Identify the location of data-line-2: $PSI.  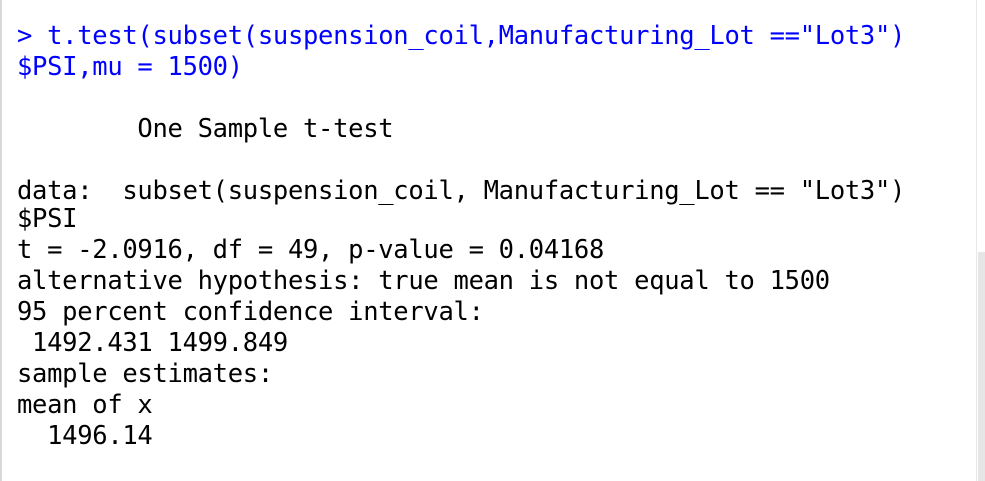
(47, 219).